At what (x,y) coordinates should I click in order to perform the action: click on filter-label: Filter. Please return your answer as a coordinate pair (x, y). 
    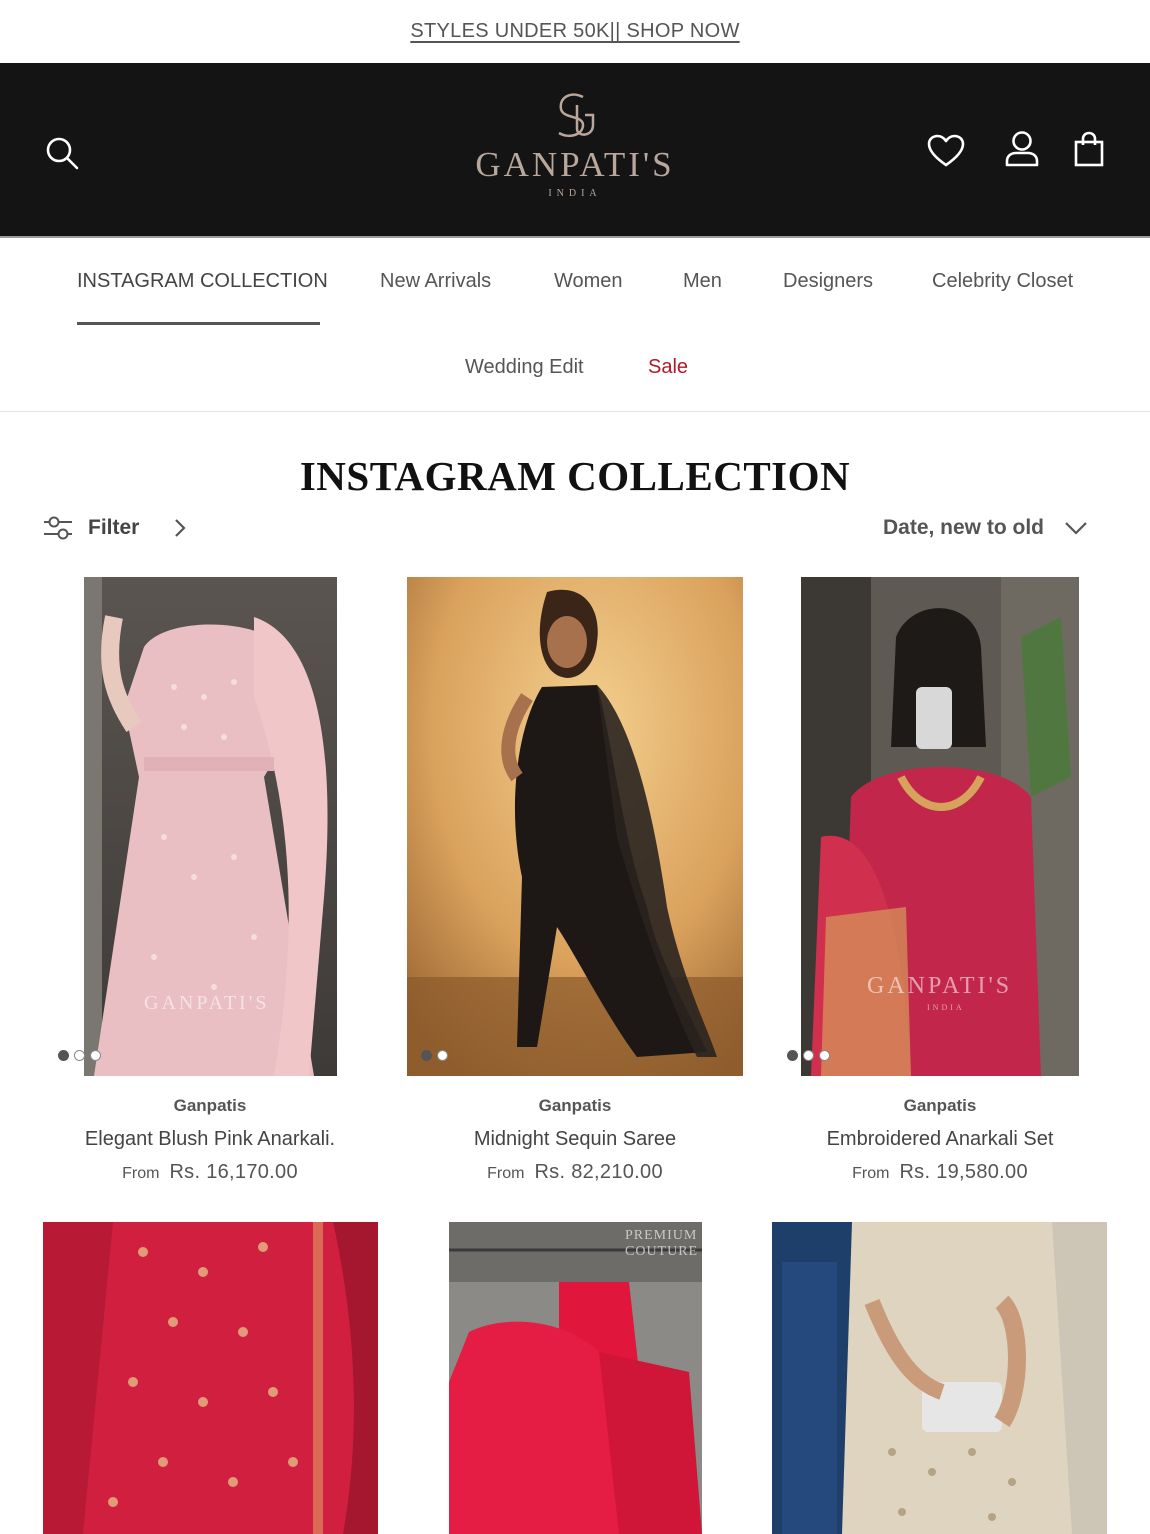
    Looking at the image, I should click on (114, 527).